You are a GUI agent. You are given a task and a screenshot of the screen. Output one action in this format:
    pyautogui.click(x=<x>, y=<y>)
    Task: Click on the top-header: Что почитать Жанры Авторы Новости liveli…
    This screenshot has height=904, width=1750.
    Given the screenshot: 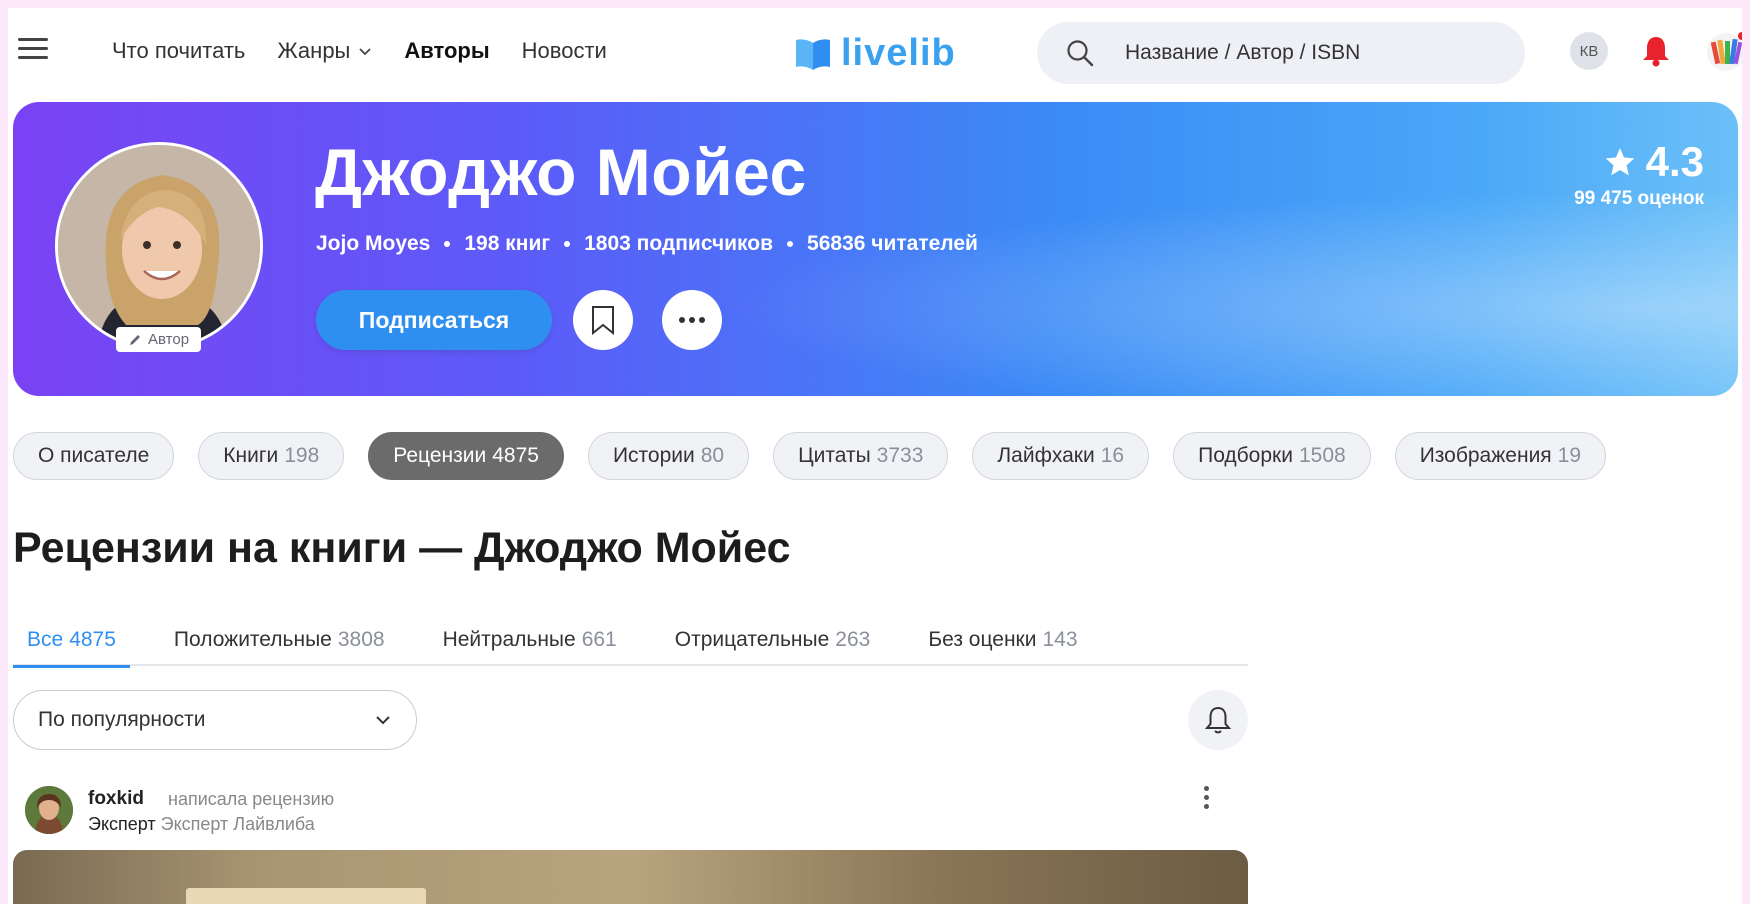 What is the action you would take?
    pyautogui.click(x=875, y=52)
    